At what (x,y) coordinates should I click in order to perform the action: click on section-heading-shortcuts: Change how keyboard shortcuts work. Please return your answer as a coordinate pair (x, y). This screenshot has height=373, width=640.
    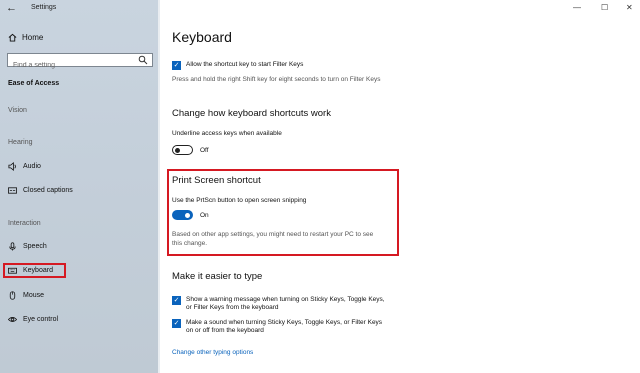
    Looking at the image, I should click on (251, 113).